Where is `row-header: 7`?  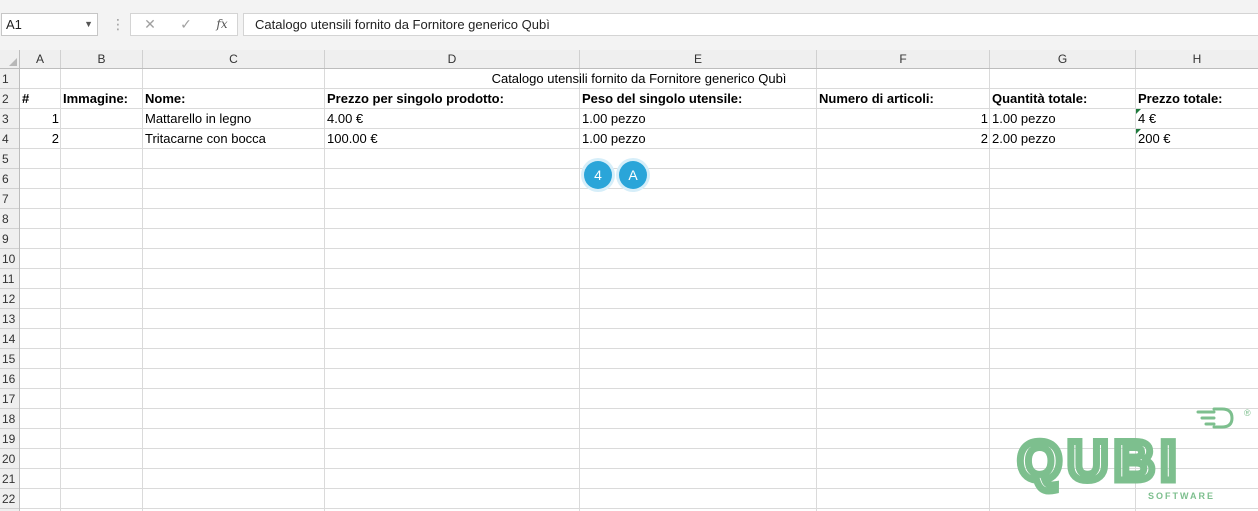 row-header: 7 is located at coordinates (9, 199).